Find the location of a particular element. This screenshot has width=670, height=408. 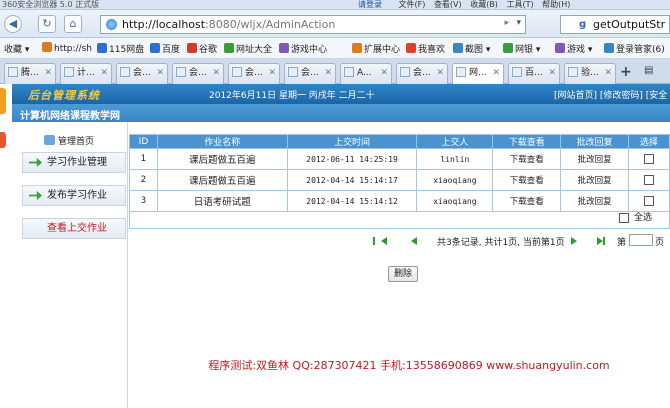

select-all-label: 全选 is located at coordinates (643, 218).